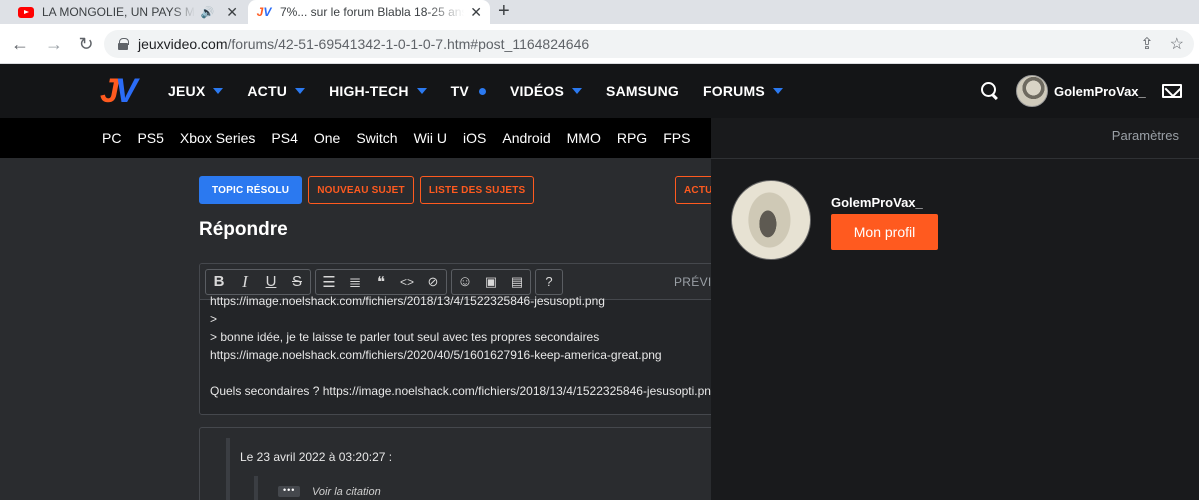 The image size is (1199, 500). What do you see at coordinates (361, 190) in the screenshot?
I see `new-subject-button: NOUVEAU SUJET` at bounding box center [361, 190].